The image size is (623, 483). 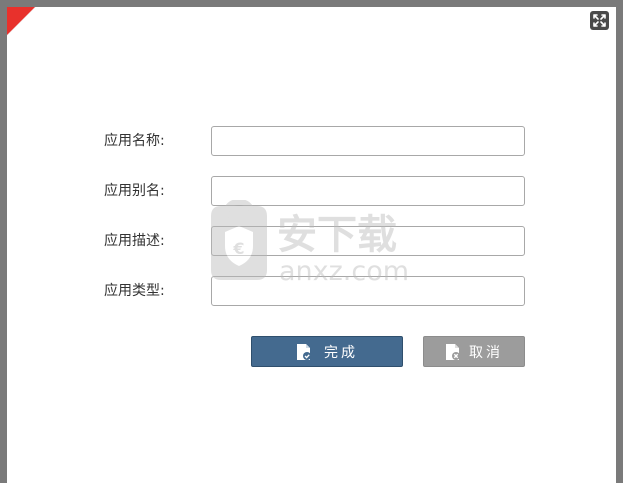 What do you see at coordinates (304, 351) in the screenshot?
I see `file-check-icon` at bounding box center [304, 351].